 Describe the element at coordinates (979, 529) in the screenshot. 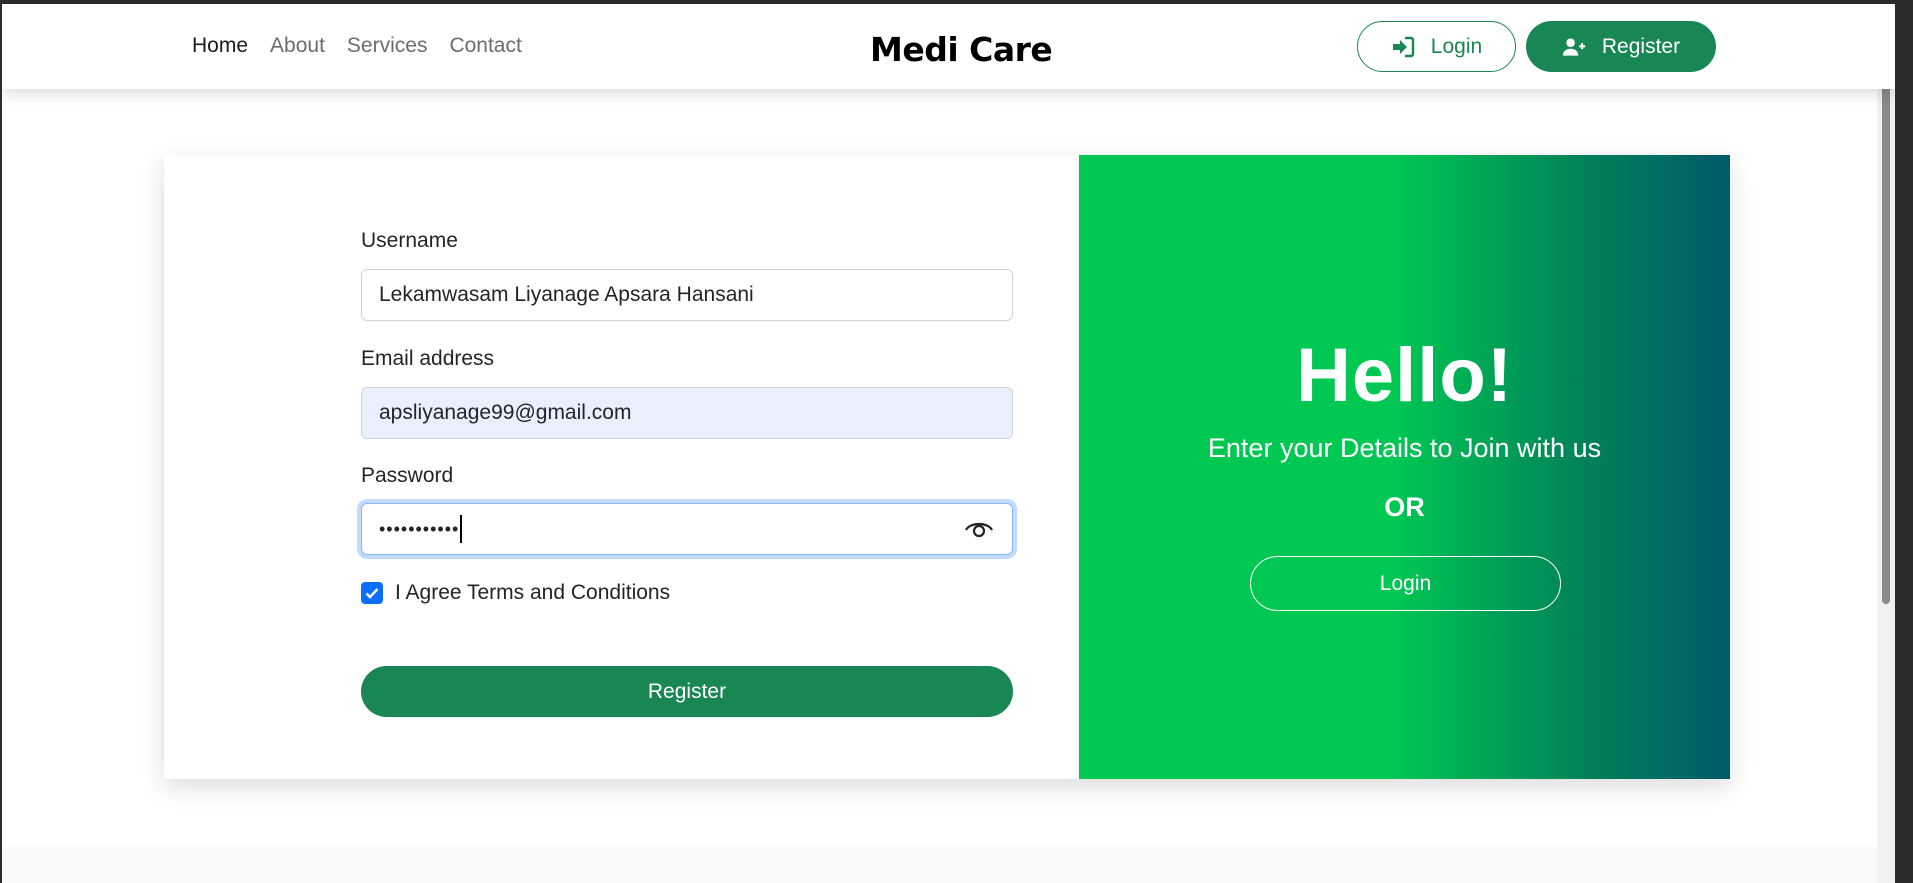

I see `eye-icon` at that location.